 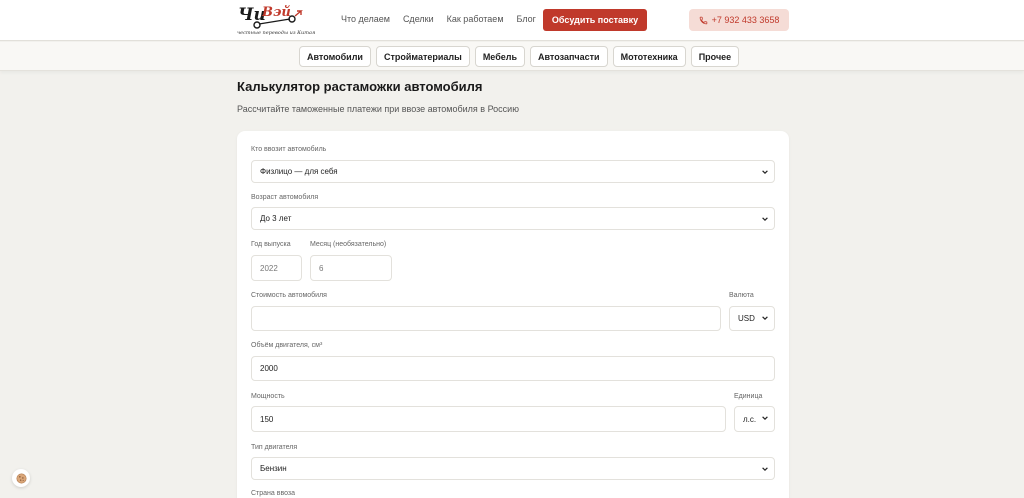 What do you see at coordinates (715, 56) in the screenshot?
I see `category-other: Прочее` at bounding box center [715, 56].